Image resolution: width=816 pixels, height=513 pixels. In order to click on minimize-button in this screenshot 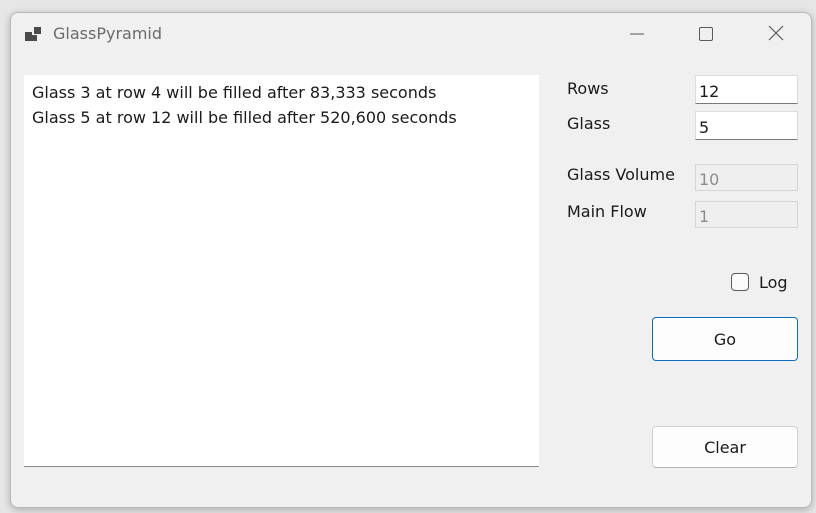, I will do `click(637, 35)`.